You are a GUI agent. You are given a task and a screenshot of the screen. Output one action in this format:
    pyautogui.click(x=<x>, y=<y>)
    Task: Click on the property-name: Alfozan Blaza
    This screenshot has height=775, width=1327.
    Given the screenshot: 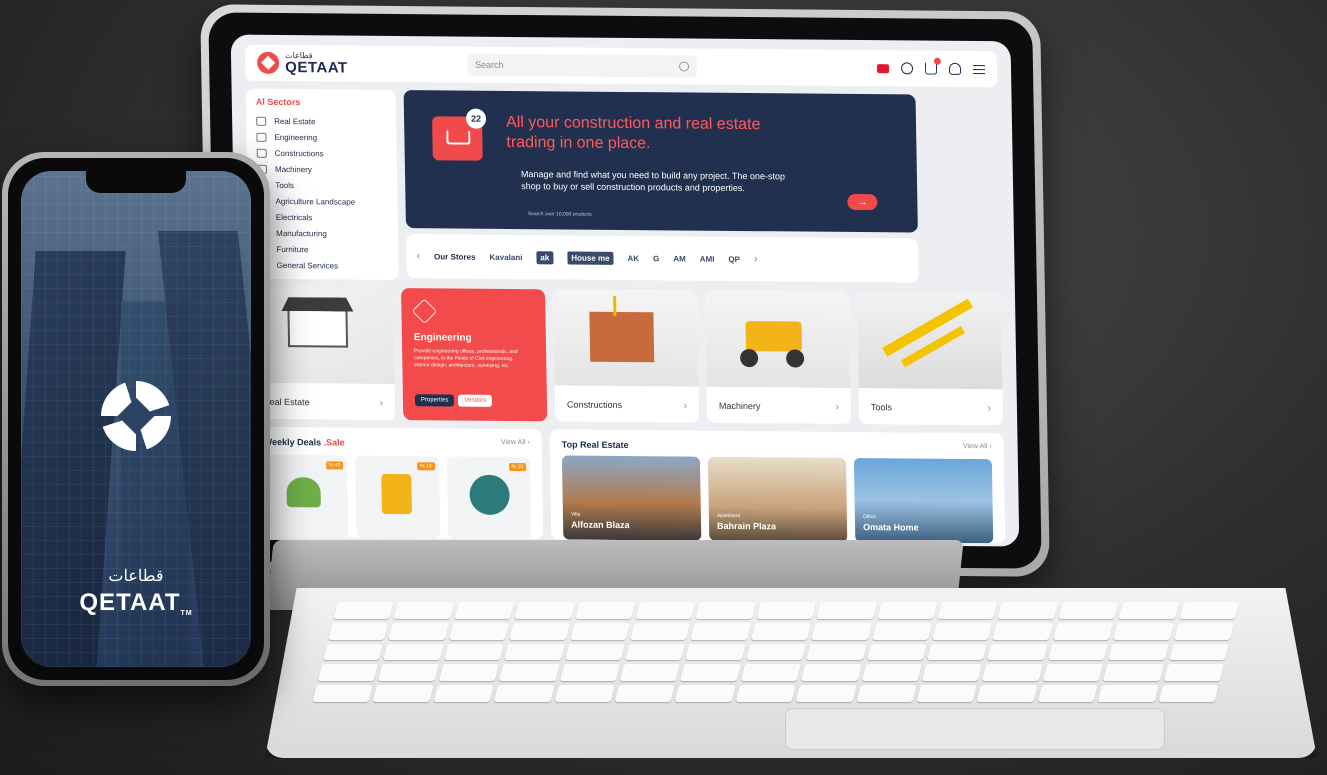 What is the action you would take?
    pyautogui.click(x=600, y=525)
    